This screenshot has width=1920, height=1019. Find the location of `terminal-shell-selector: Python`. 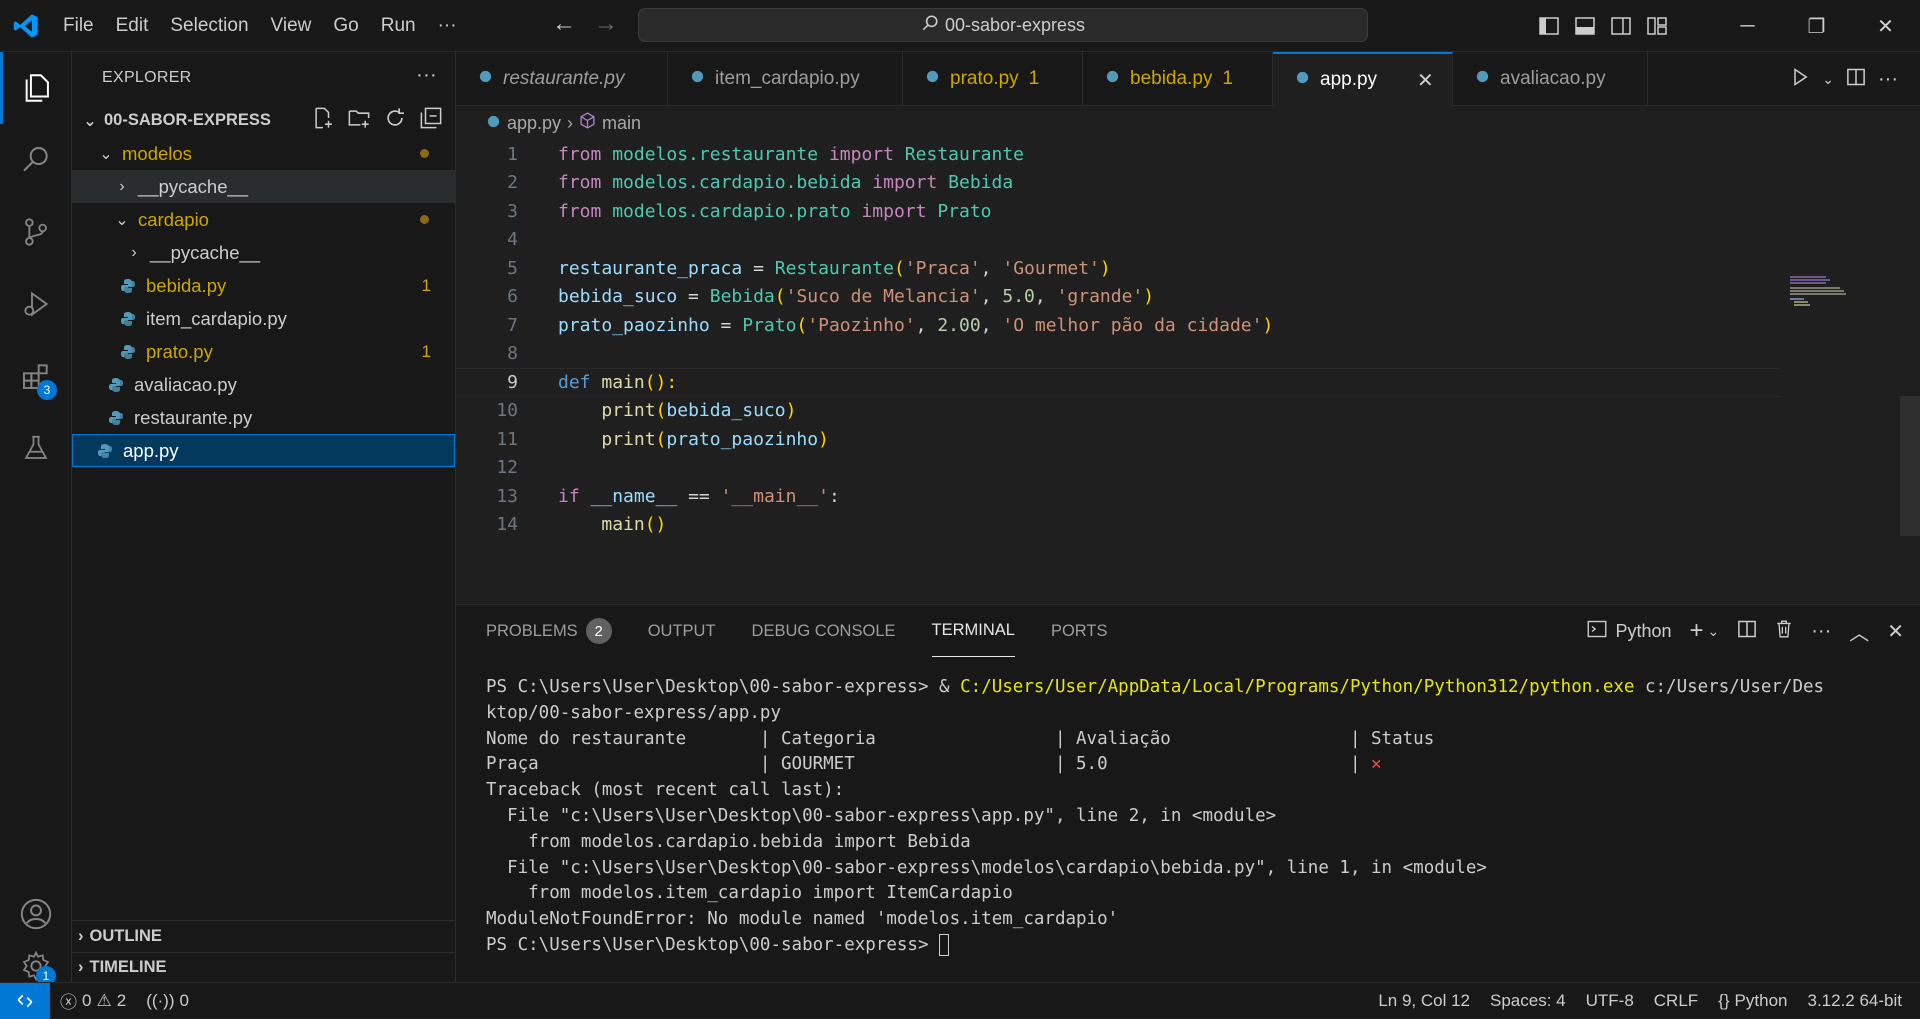

terminal-shell-selector: Python is located at coordinates (1629, 631).